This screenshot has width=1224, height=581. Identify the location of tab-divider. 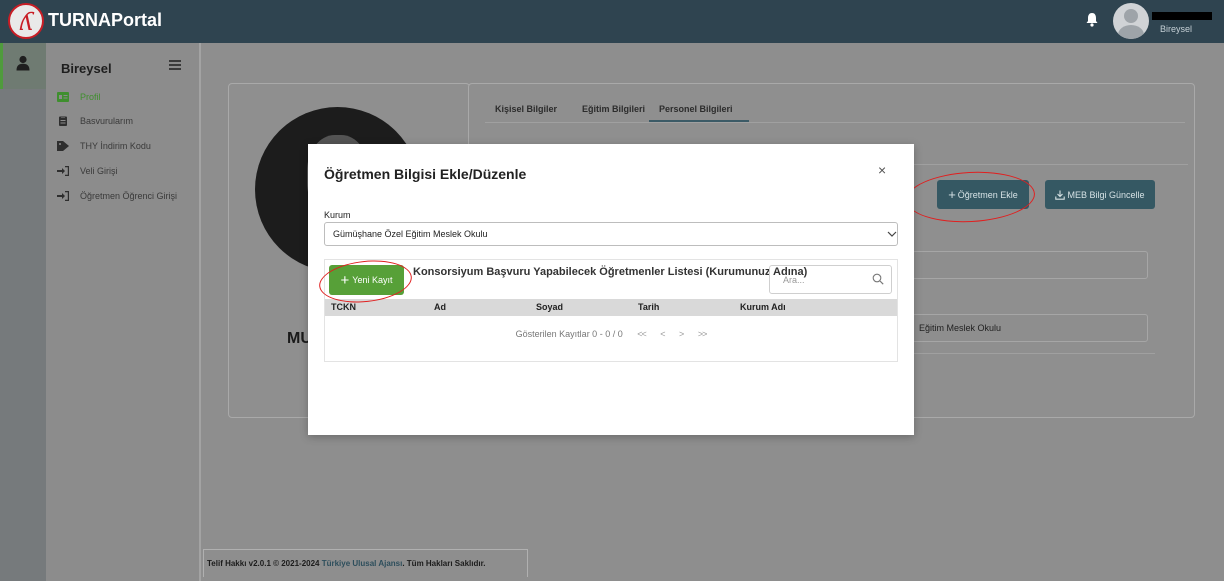
(835, 122).